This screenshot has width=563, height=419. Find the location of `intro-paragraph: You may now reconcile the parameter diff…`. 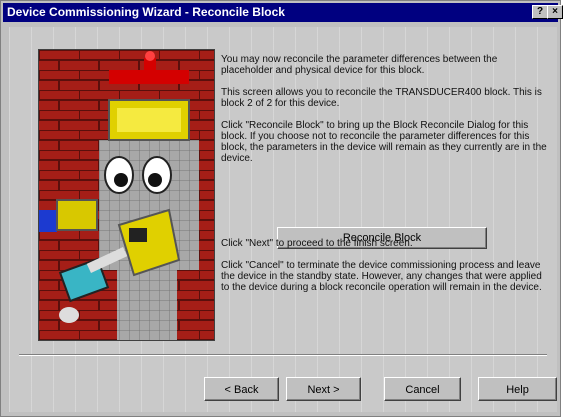

intro-paragraph: You may now reconcile the parameter diff… is located at coordinates (359, 65).